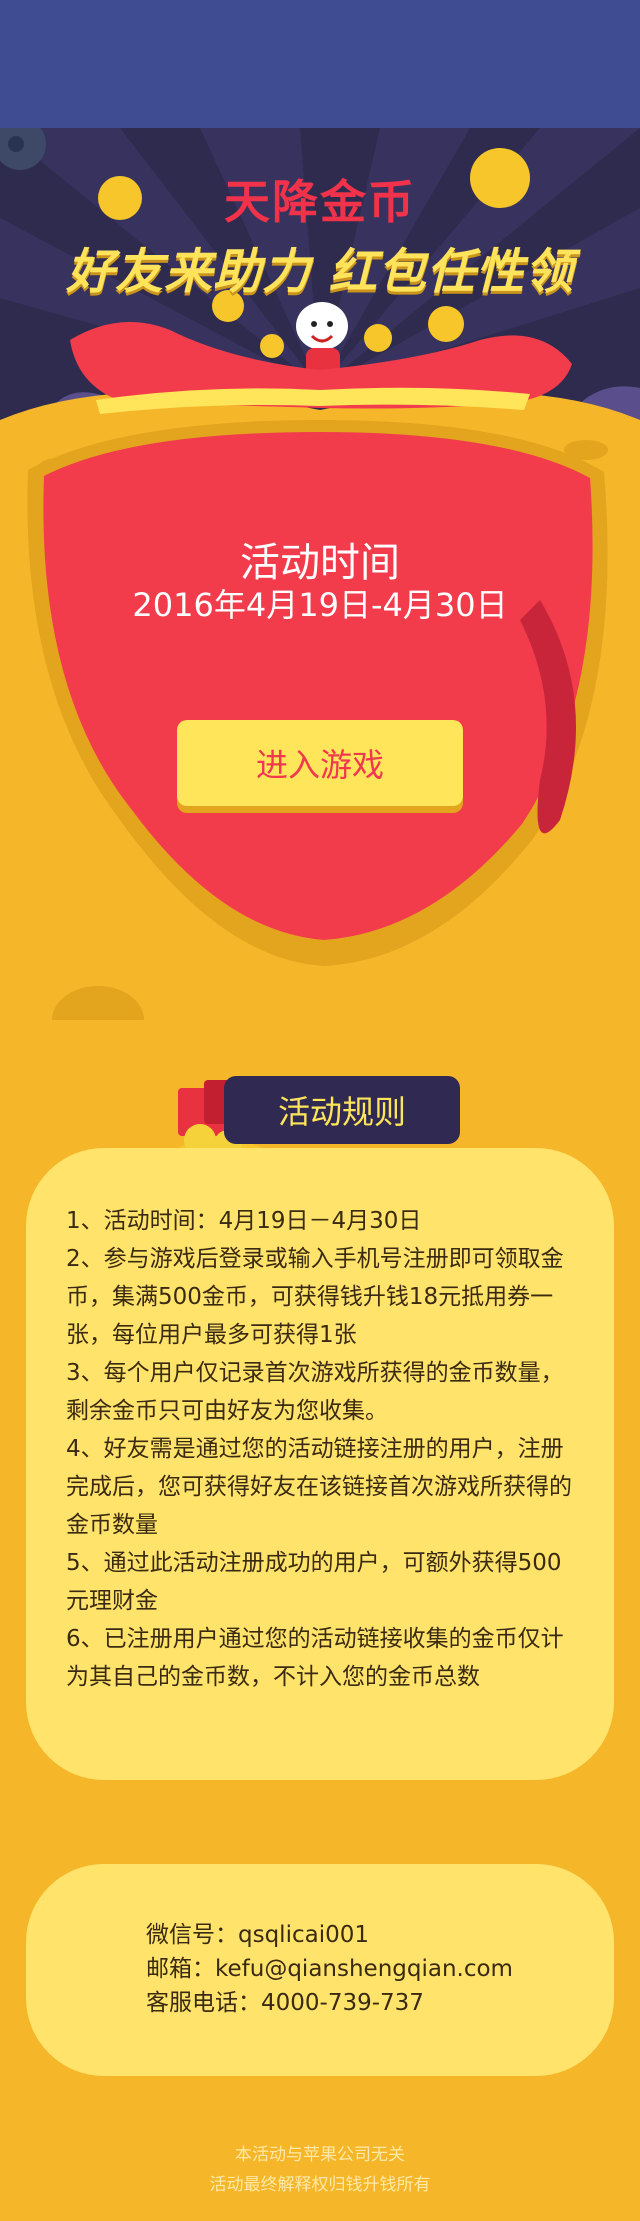  What do you see at coordinates (315, 1392) in the screenshot?
I see `rule-item: 3、每个用户仅记录首次游戏所获得的金币数量，剩余金币只可由好友为您收集。` at bounding box center [315, 1392].